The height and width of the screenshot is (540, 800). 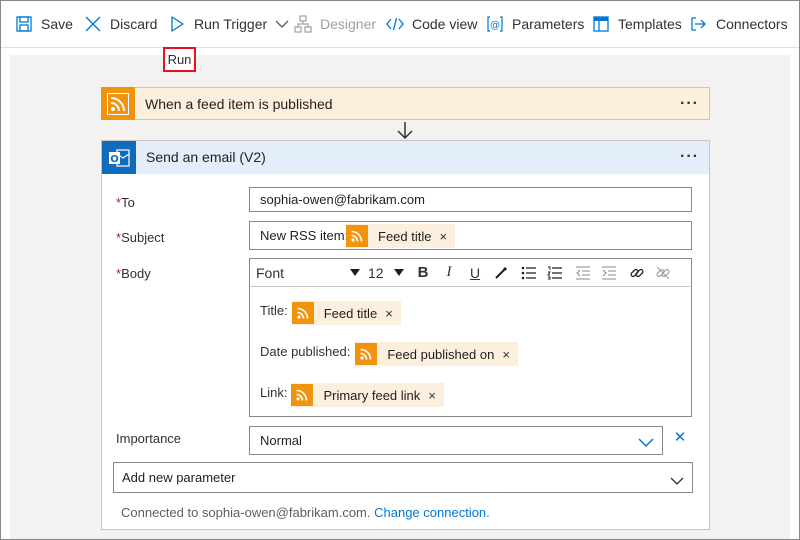 I want to click on designer-label: Designer, so click(x=348, y=24).